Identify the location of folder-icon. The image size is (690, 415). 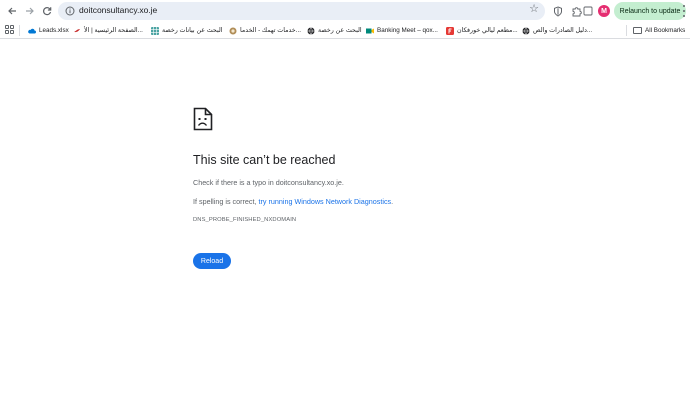
(637, 30).